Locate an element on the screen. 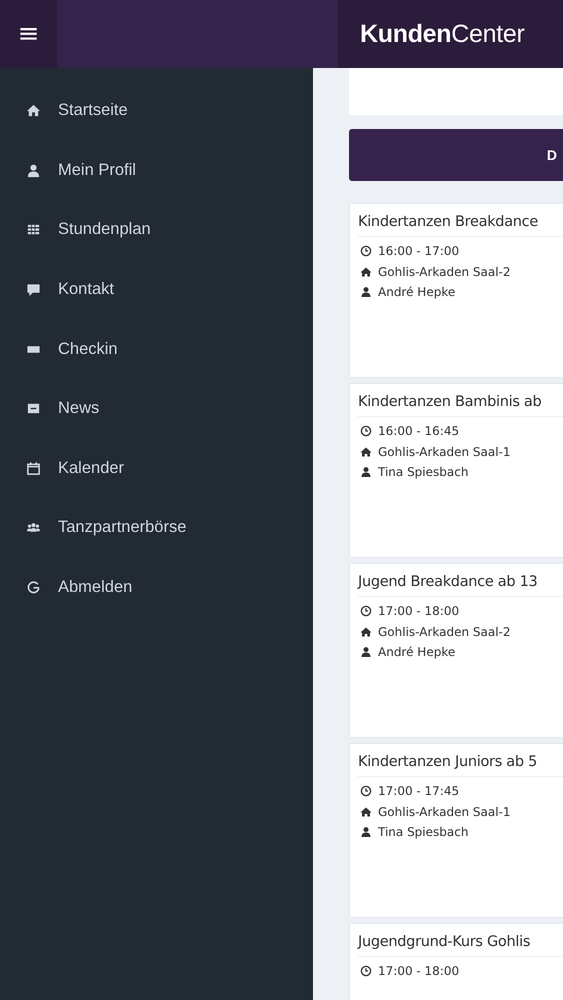  sidebar-item: Abmelden is located at coordinates (156, 588).